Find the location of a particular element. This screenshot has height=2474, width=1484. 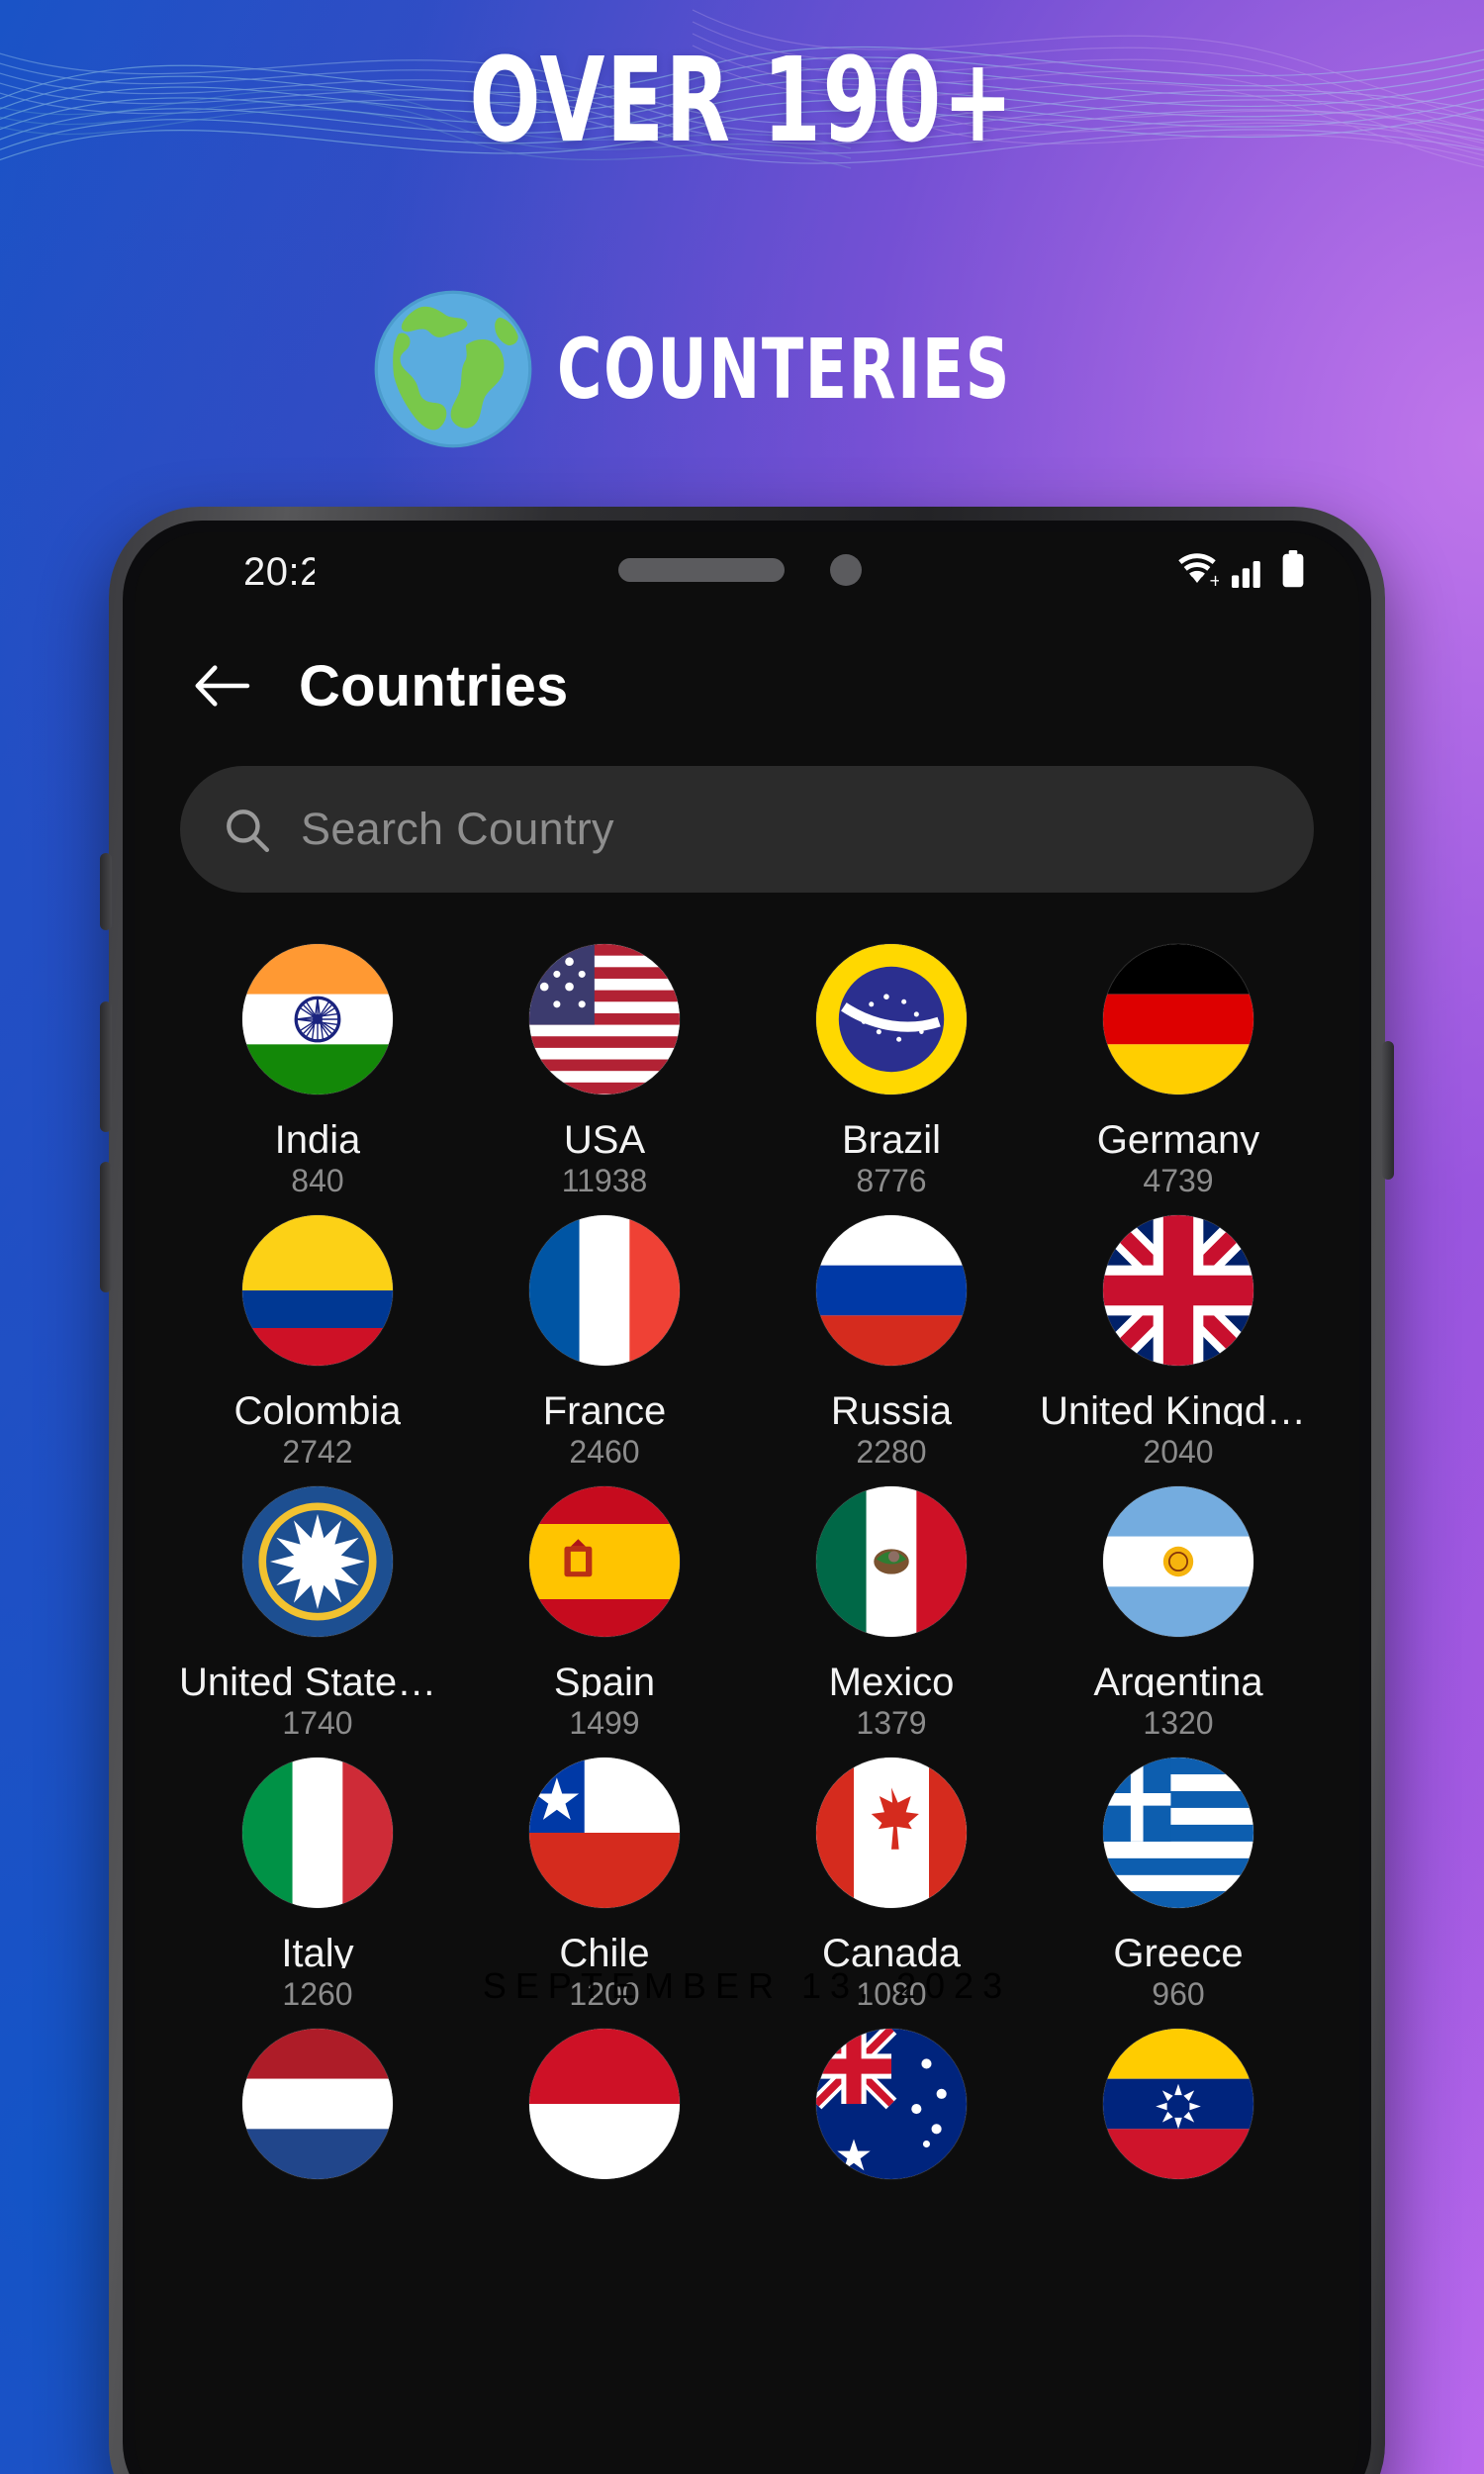

phone-front-camera is located at coordinates (846, 570).